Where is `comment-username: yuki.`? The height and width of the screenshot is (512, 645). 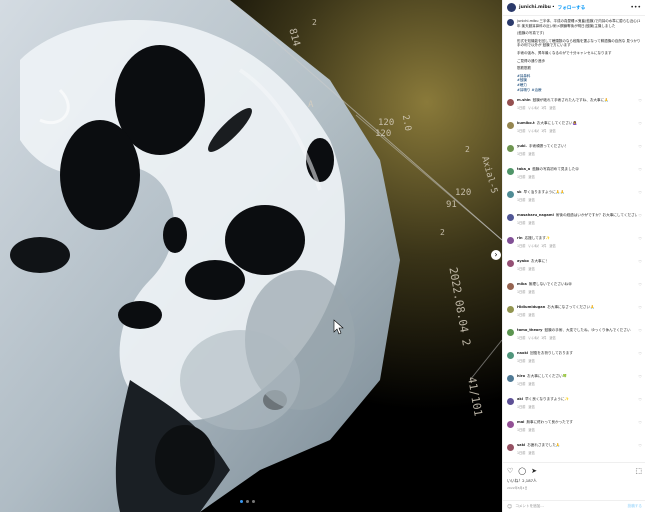 comment-username: yuki. is located at coordinates (522, 146).